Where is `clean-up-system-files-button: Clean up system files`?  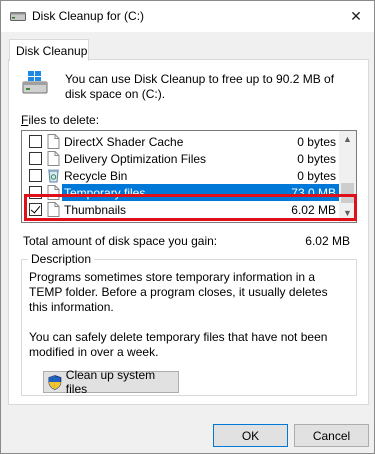 clean-up-system-files-button: Clean up system files is located at coordinates (111, 382).